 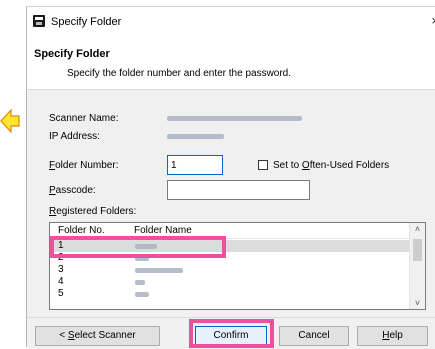 I want to click on select-scanner-button: < Select Scanner, so click(x=97, y=336).